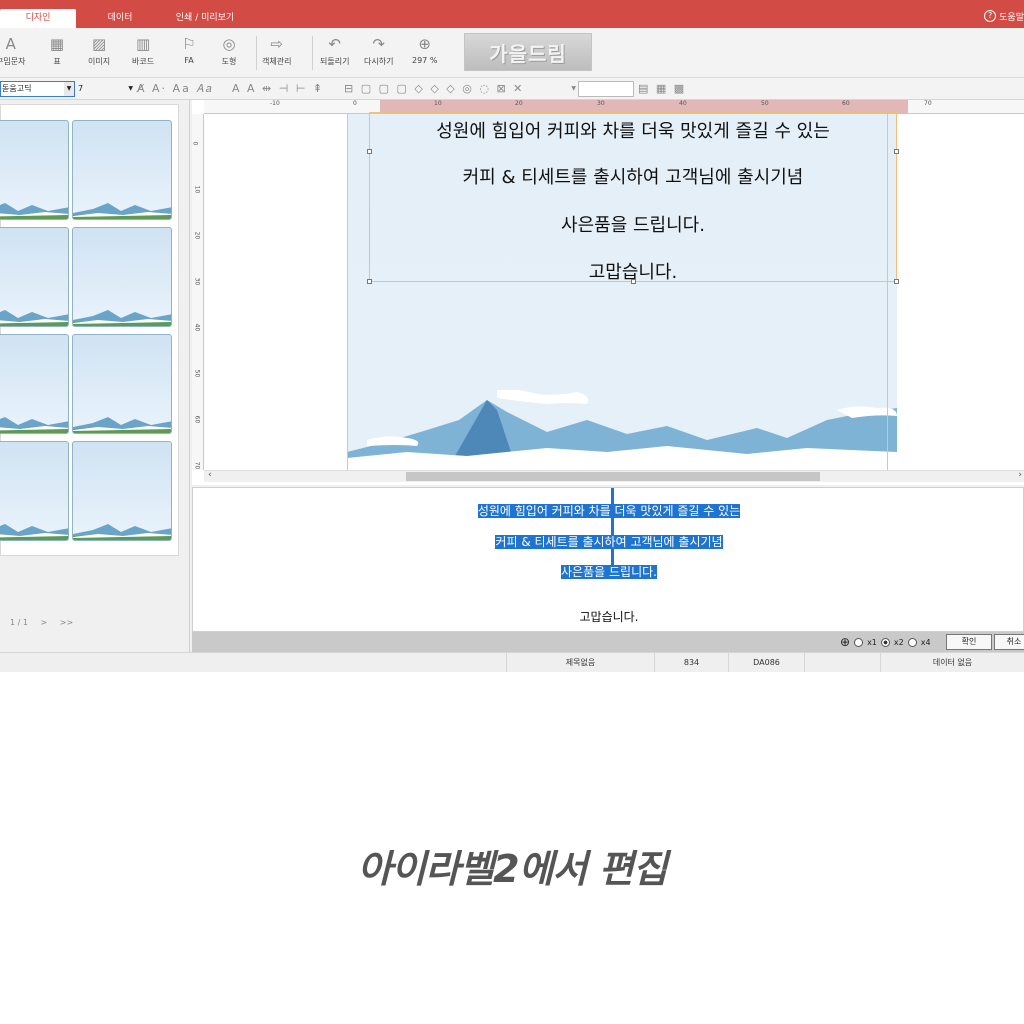 The width and height of the screenshot is (1024, 1024). What do you see at coordinates (229, 54) in the screenshot?
I see `shape-button: ◎ 도형` at bounding box center [229, 54].